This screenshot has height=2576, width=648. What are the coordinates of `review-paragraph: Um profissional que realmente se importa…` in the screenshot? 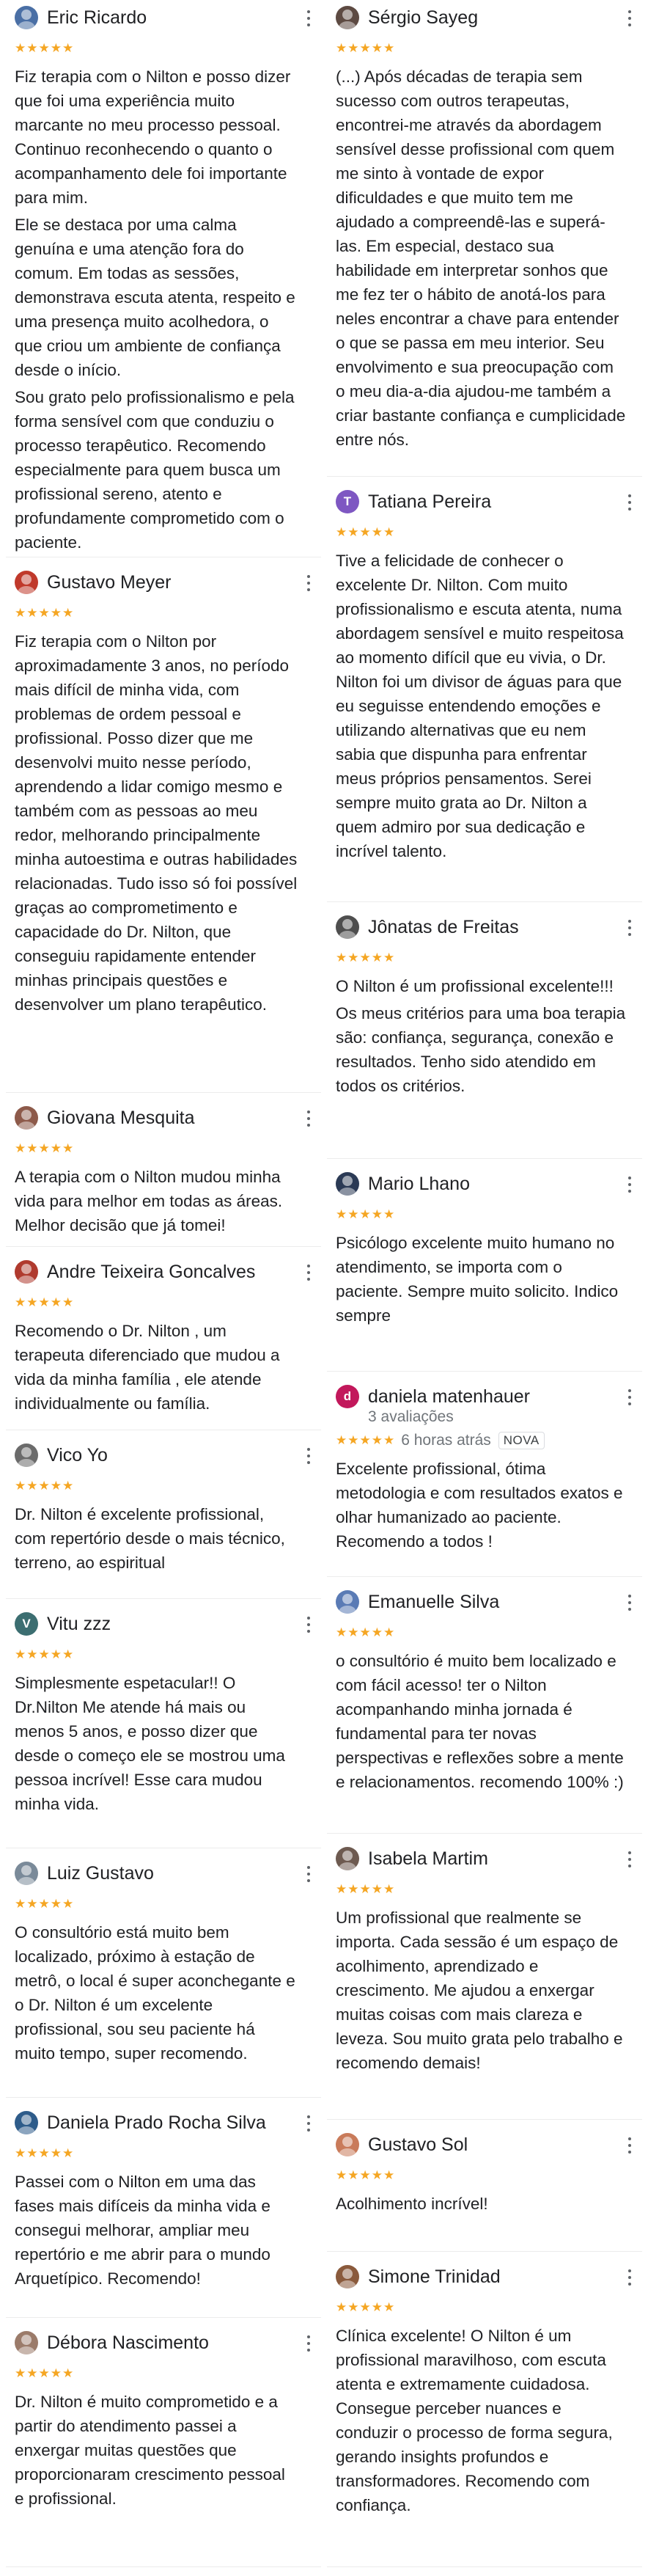 It's located at (479, 1990).